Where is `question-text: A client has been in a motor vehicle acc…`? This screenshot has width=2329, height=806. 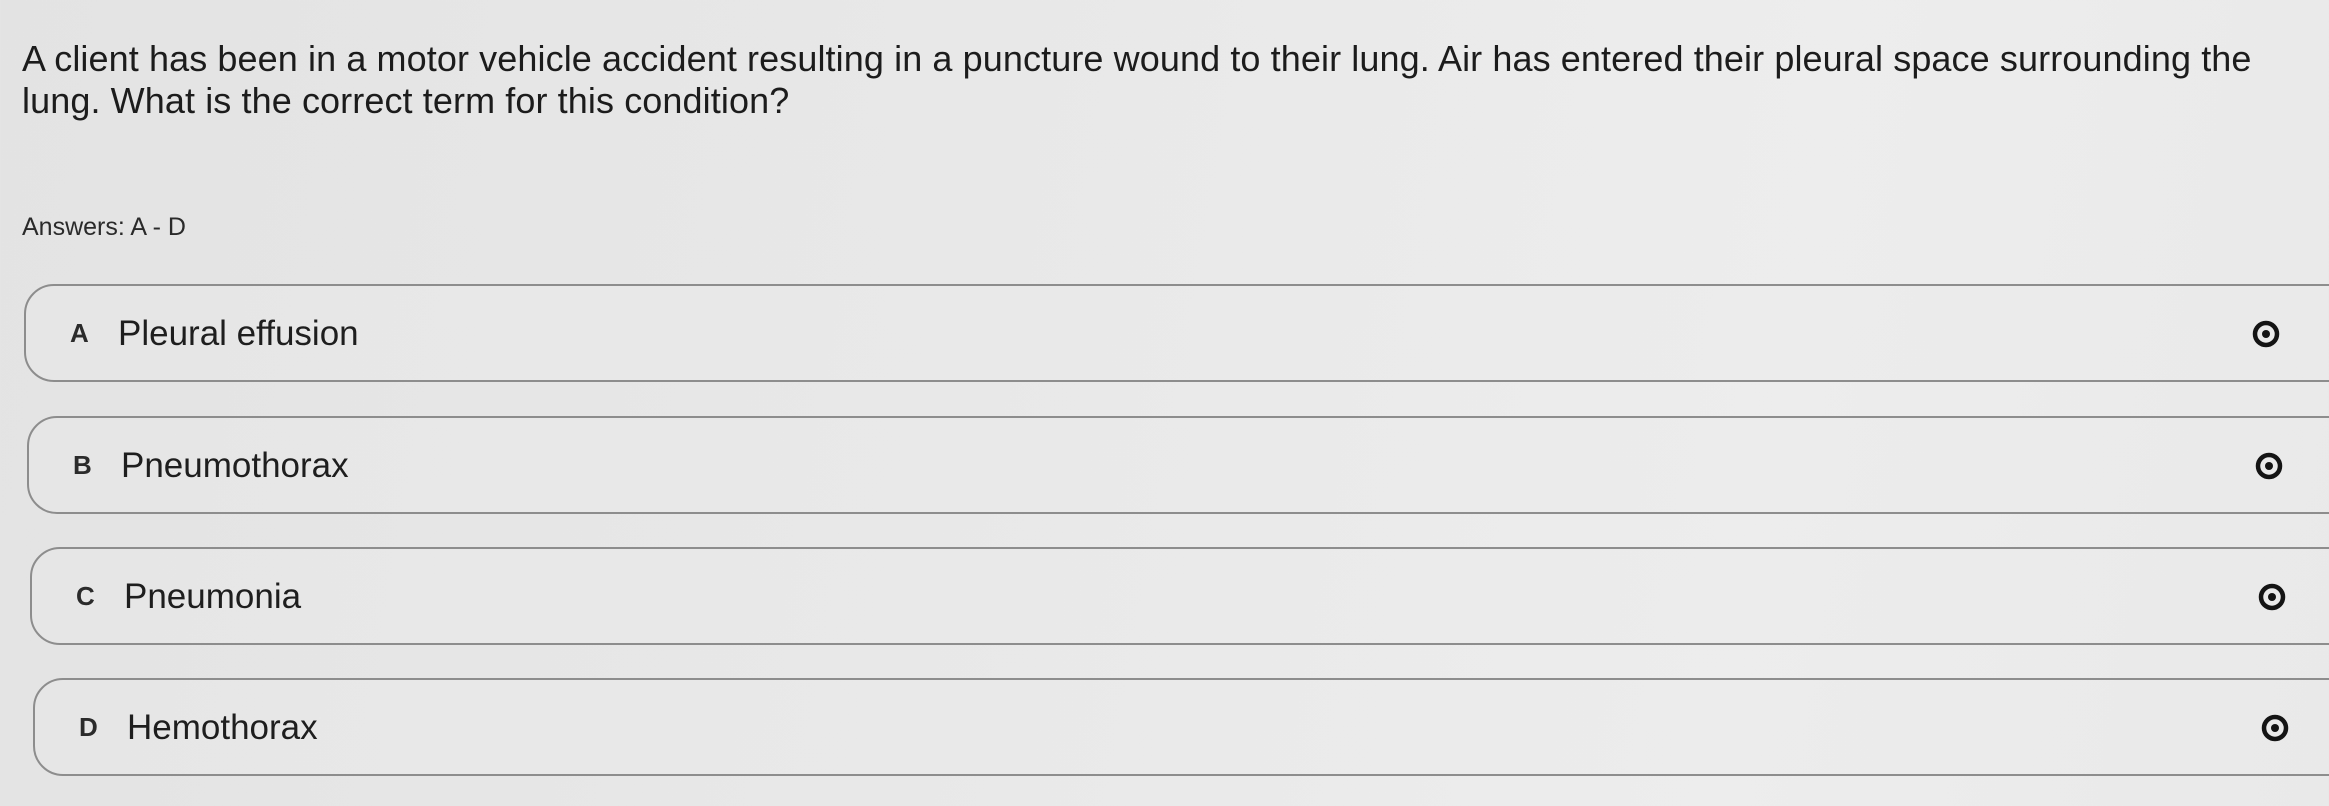 question-text: A client has been in a motor vehicle acc… is located at coordinates (1137, 79).